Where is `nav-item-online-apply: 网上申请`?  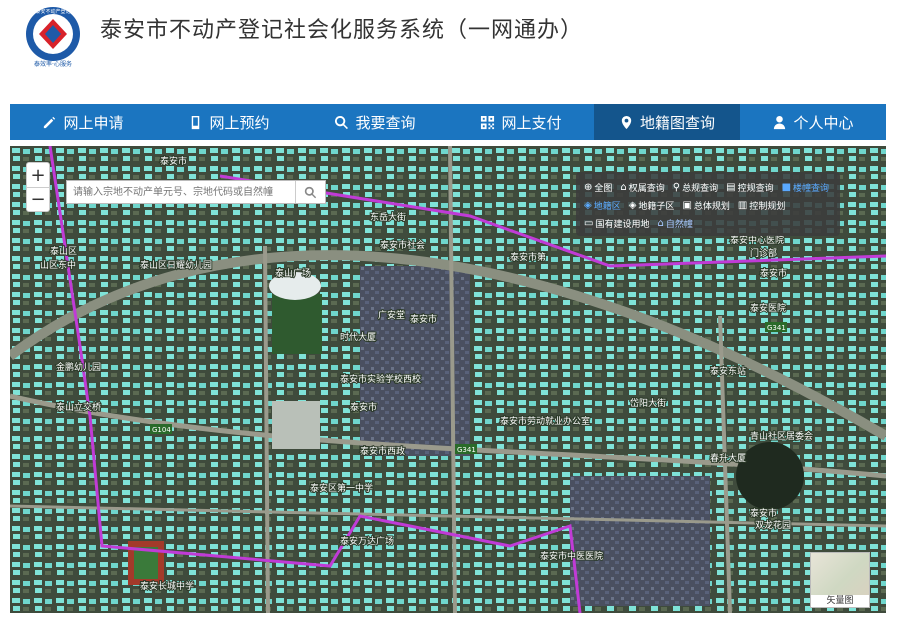
nav-item-online-apply: 网上申请 is located at coordinates (83, 122).